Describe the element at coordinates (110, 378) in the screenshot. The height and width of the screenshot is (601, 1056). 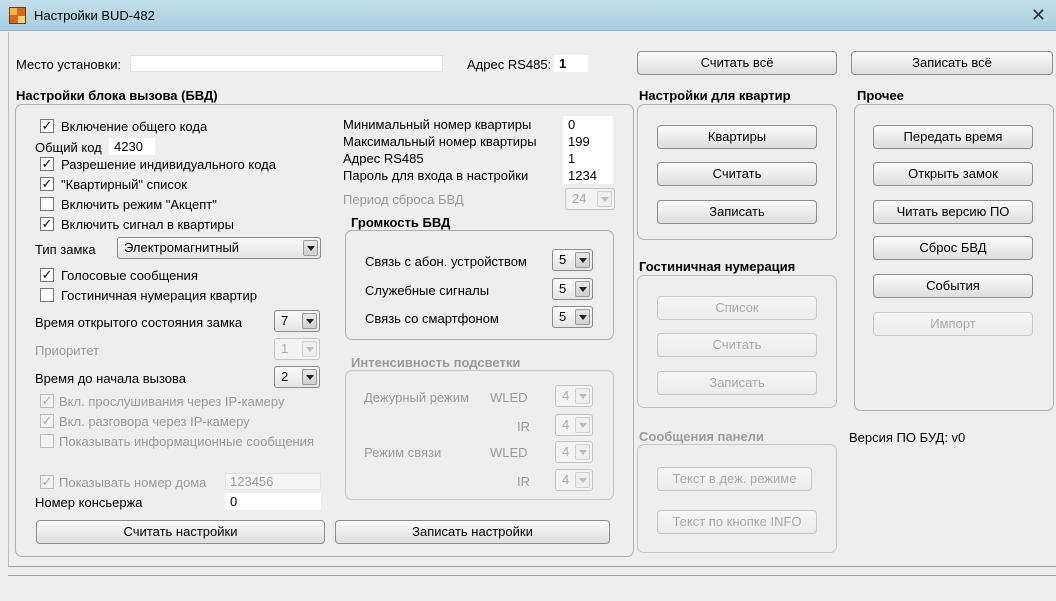
I see `call-delay-label: Время до начала вызова` at that location.